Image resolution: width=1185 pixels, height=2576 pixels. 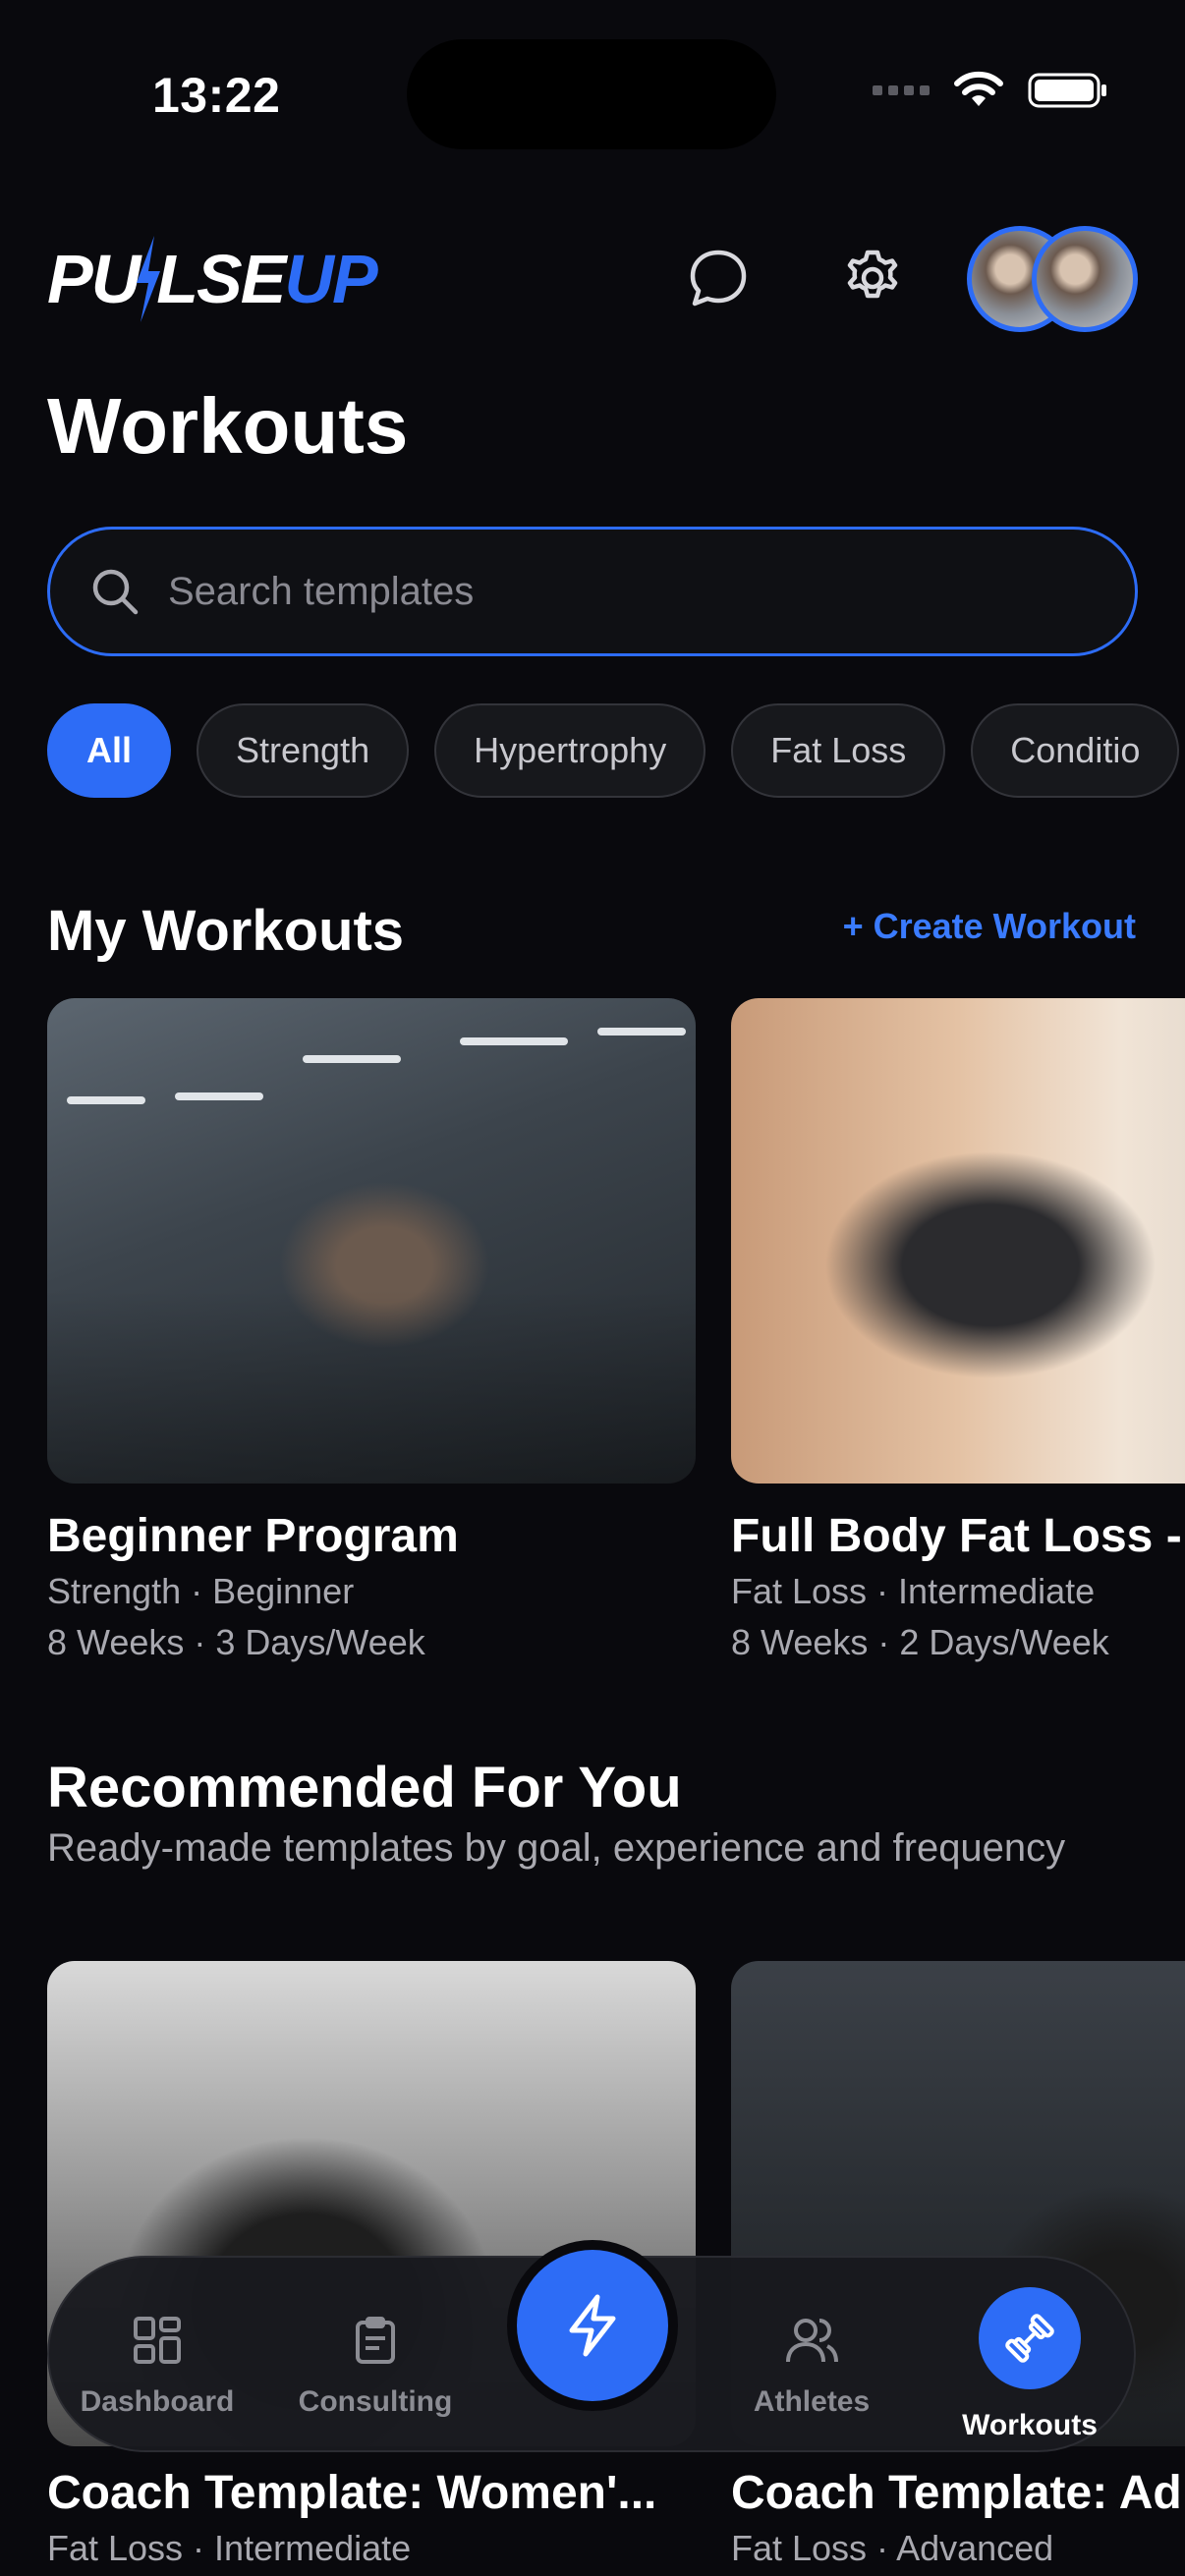 What do you see at coordinates (979, 88) in the screenshot?
I see `wifi-icon` at bounding box center [979, 88].